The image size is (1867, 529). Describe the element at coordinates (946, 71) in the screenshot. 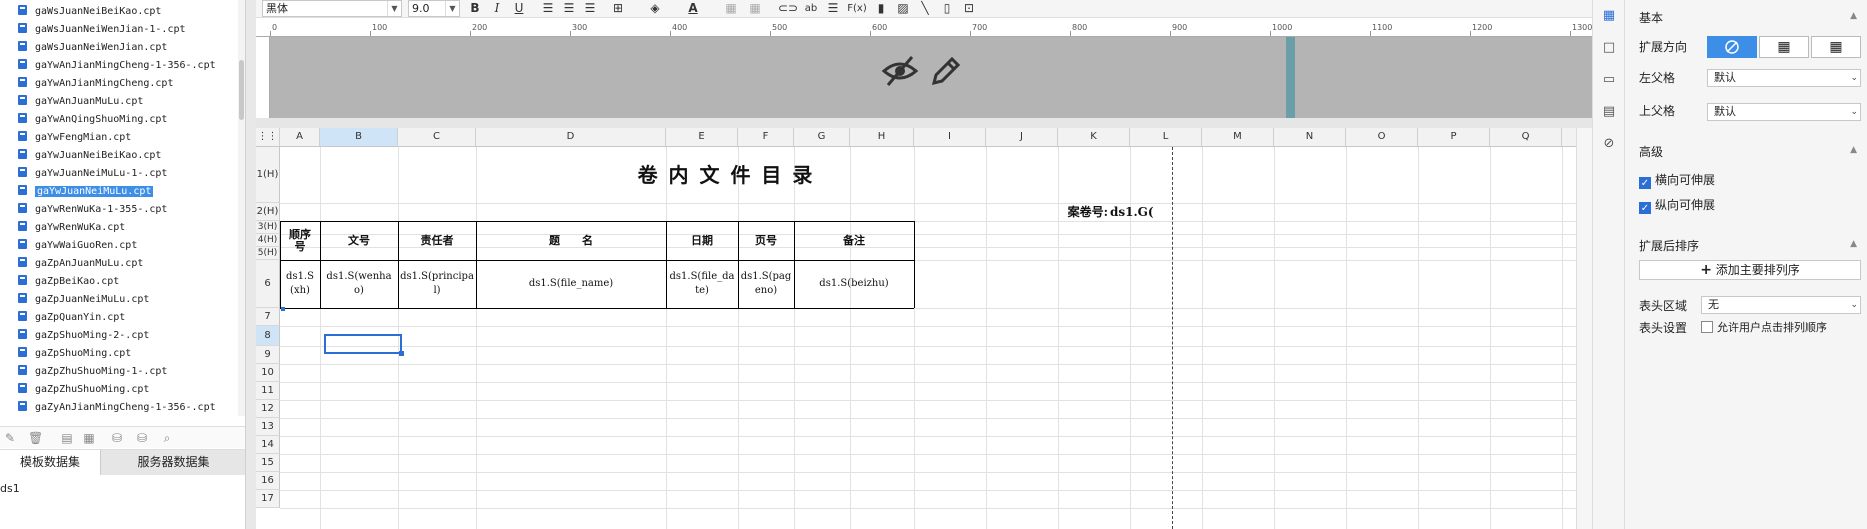

I see `edit-pencil-icon` at that location.